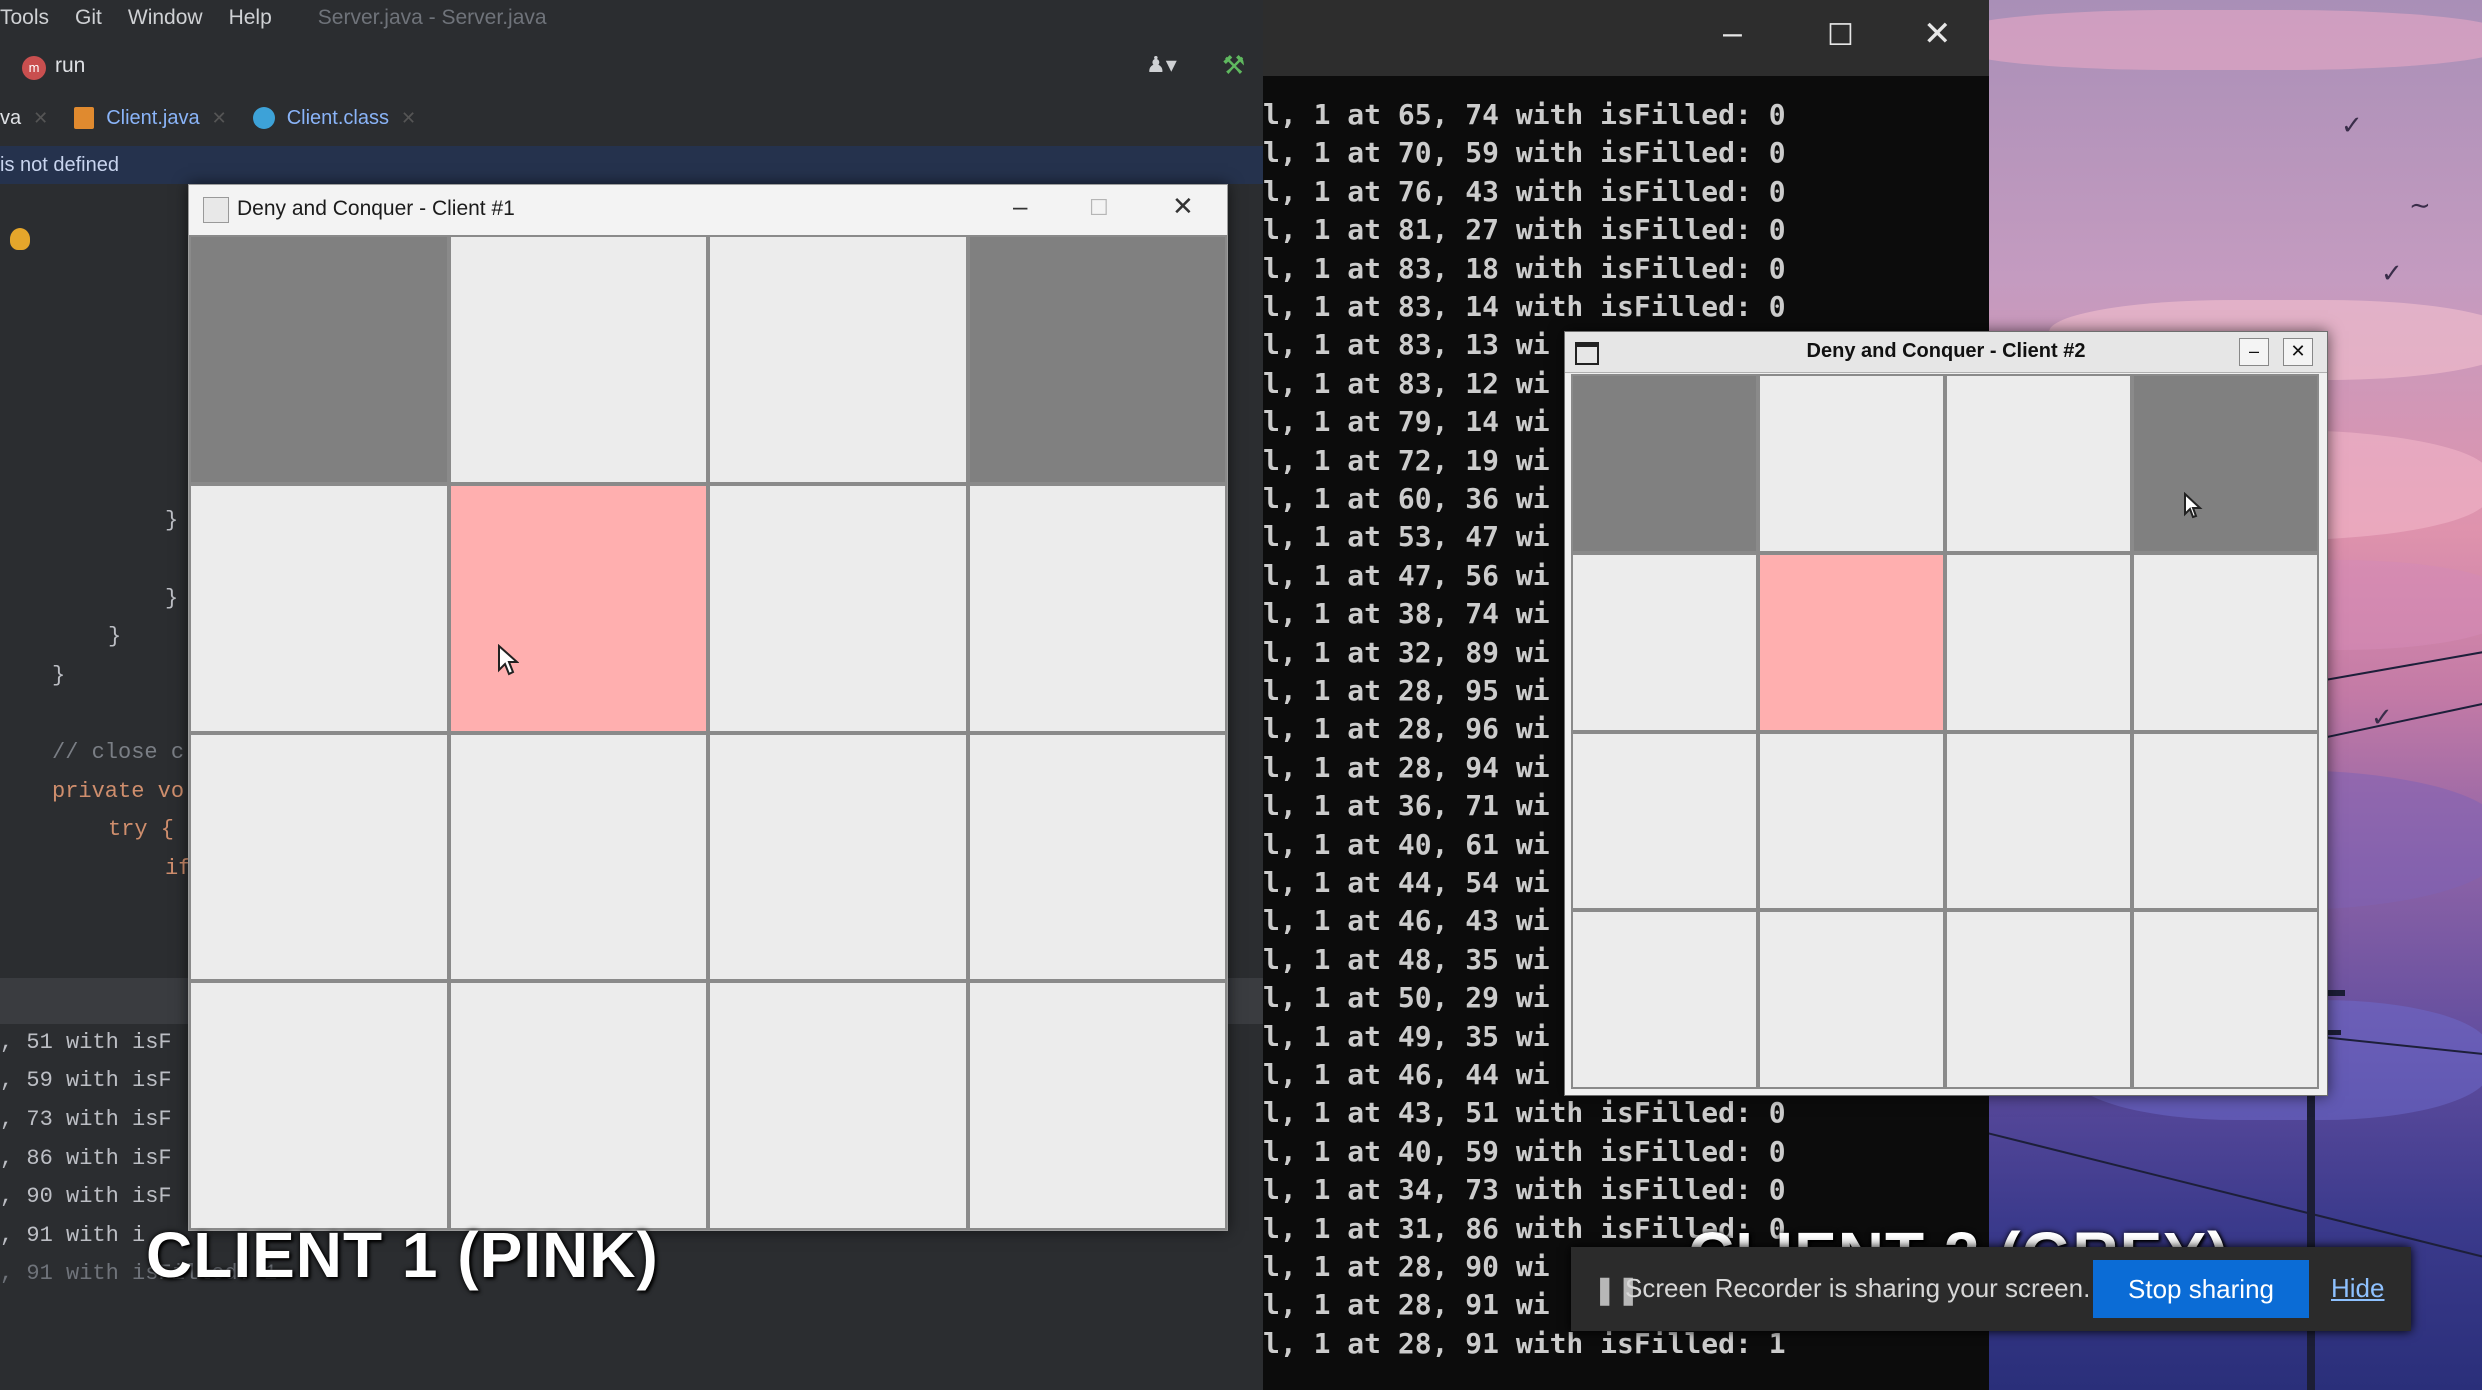 The image size is (2482, 1390). What do you see at coordinates (150, 118) in the screenshot?
I see `tab-client-java: Client.java ✕` at bounding box center [150, 118].